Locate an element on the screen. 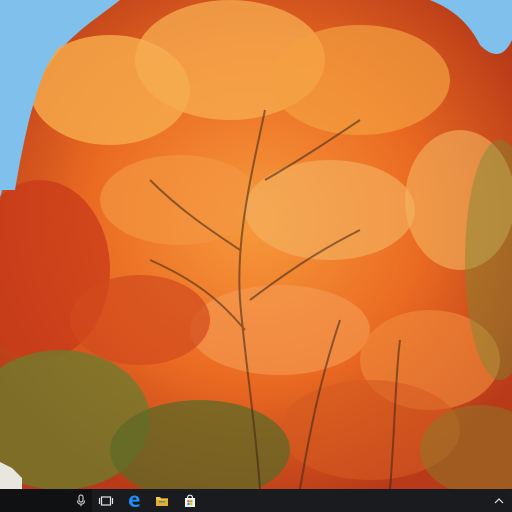 The width and height of the screenshot is (512, 512). show-hidden-icons-button is located at coordinates (499, 500).